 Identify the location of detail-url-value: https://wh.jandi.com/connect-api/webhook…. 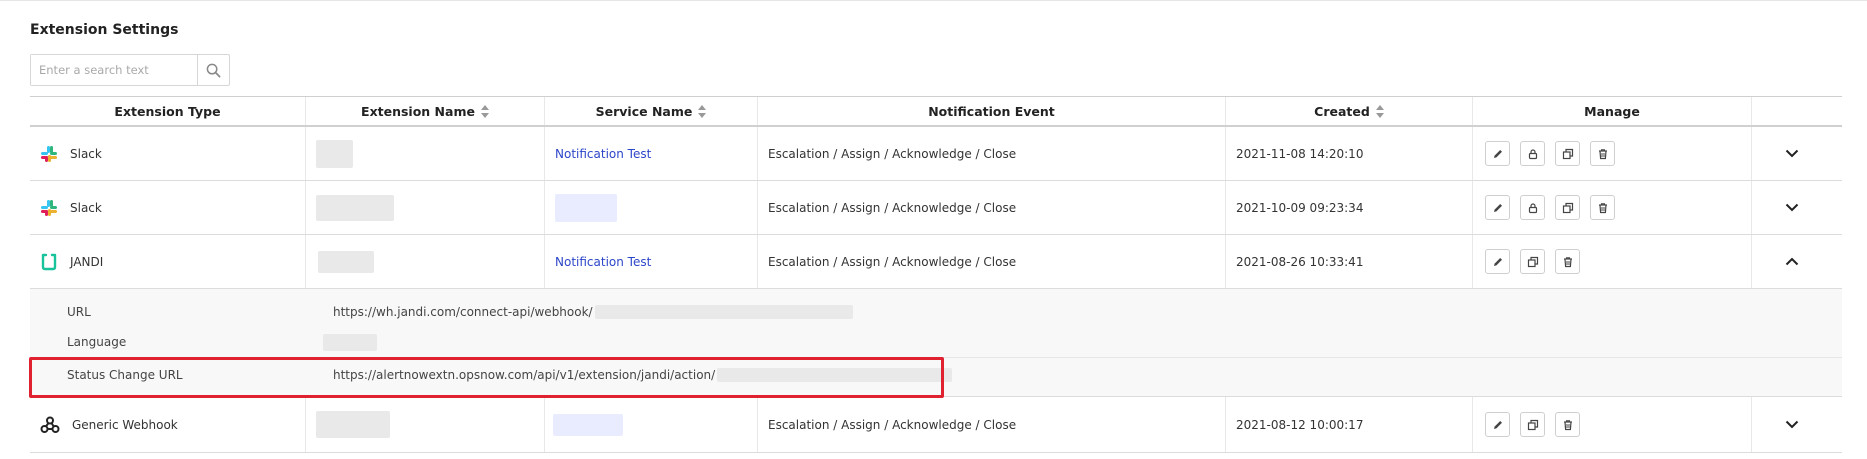
(593, 311).